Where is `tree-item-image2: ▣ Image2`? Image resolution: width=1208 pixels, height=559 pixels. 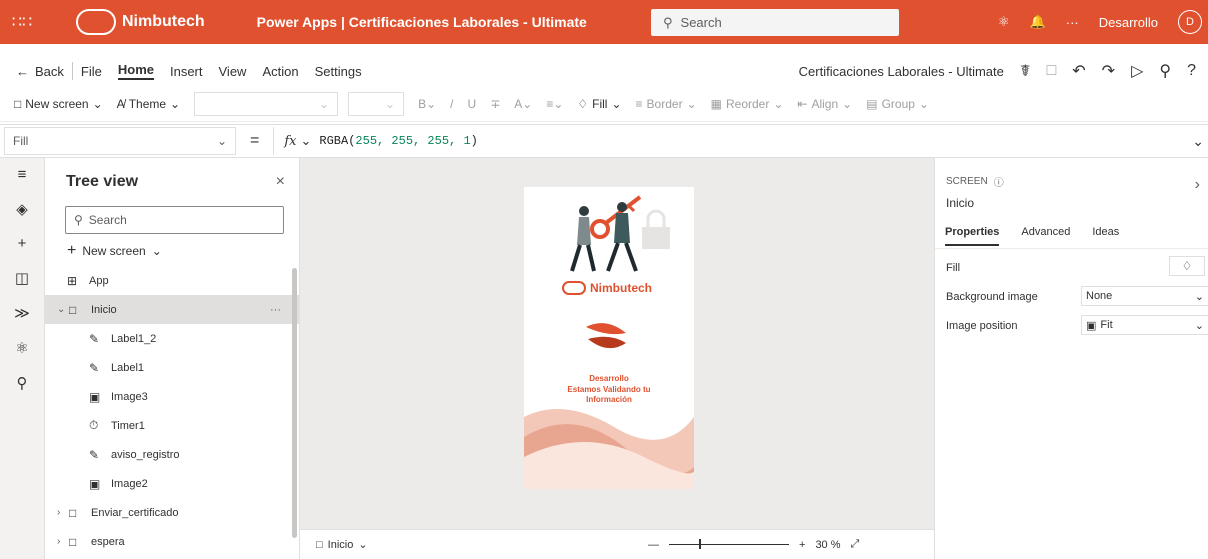
tree-item-image2: ▣ Image2 is located at coordinates (172, 483).